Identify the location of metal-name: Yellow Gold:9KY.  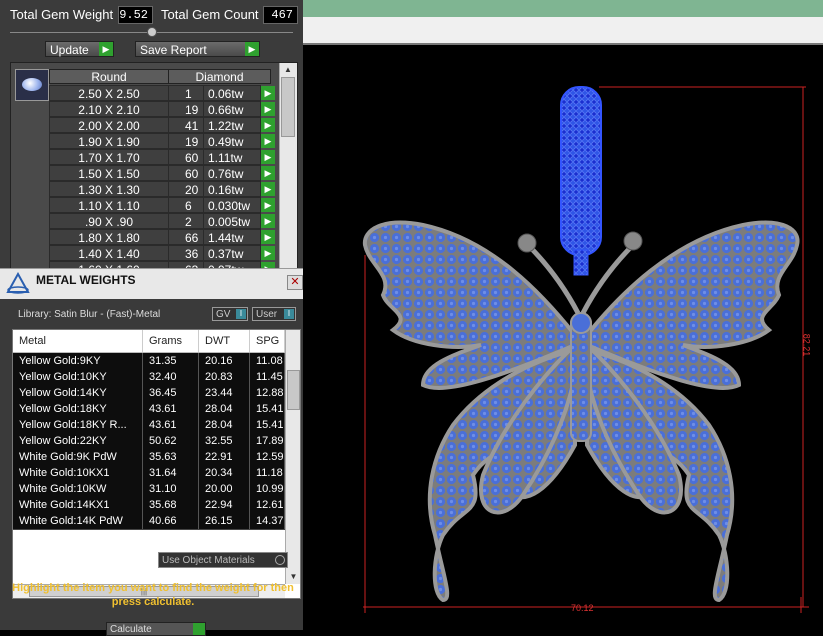
(78, 361).